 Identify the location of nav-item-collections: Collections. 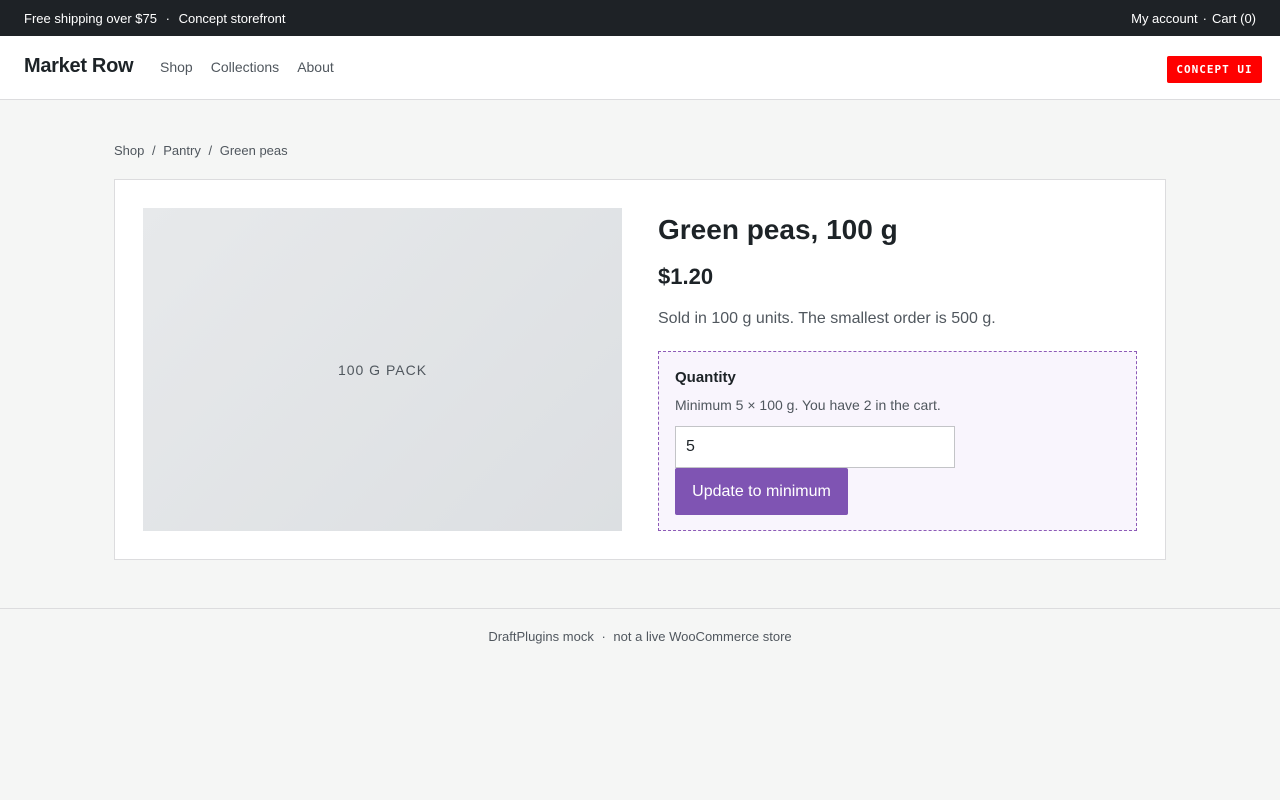
(245, 67).